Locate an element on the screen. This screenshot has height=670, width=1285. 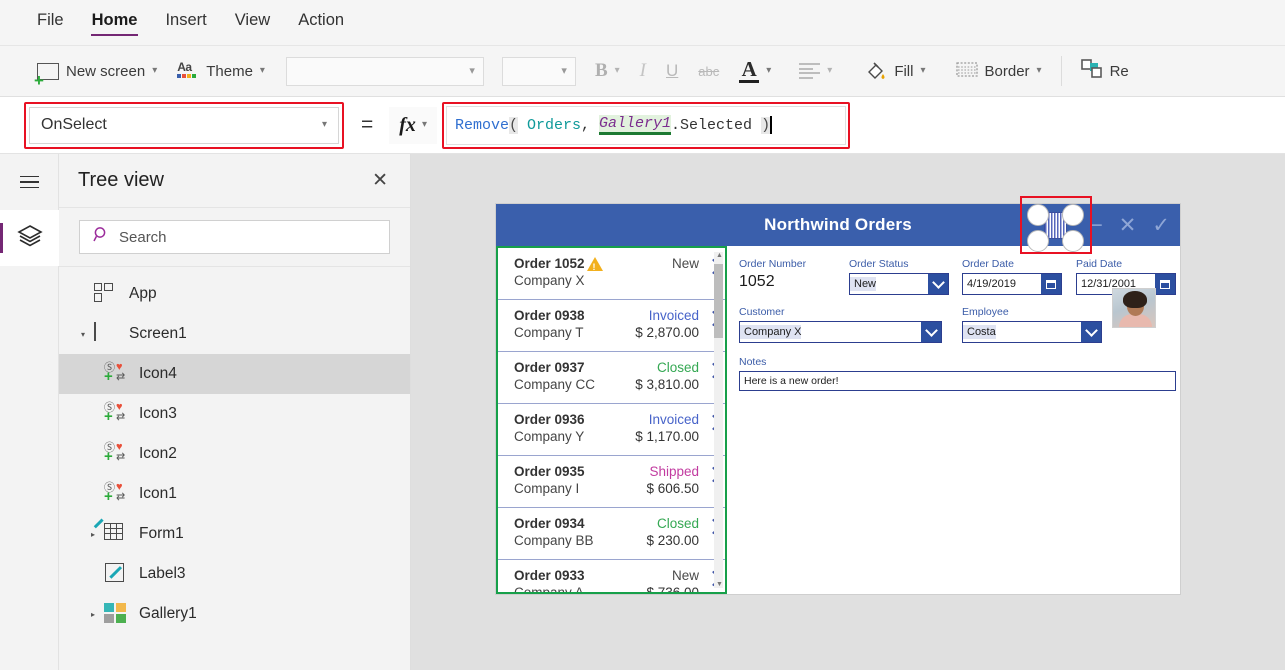
formula-token-close-paren: ) is located at coordinates (766, 125).